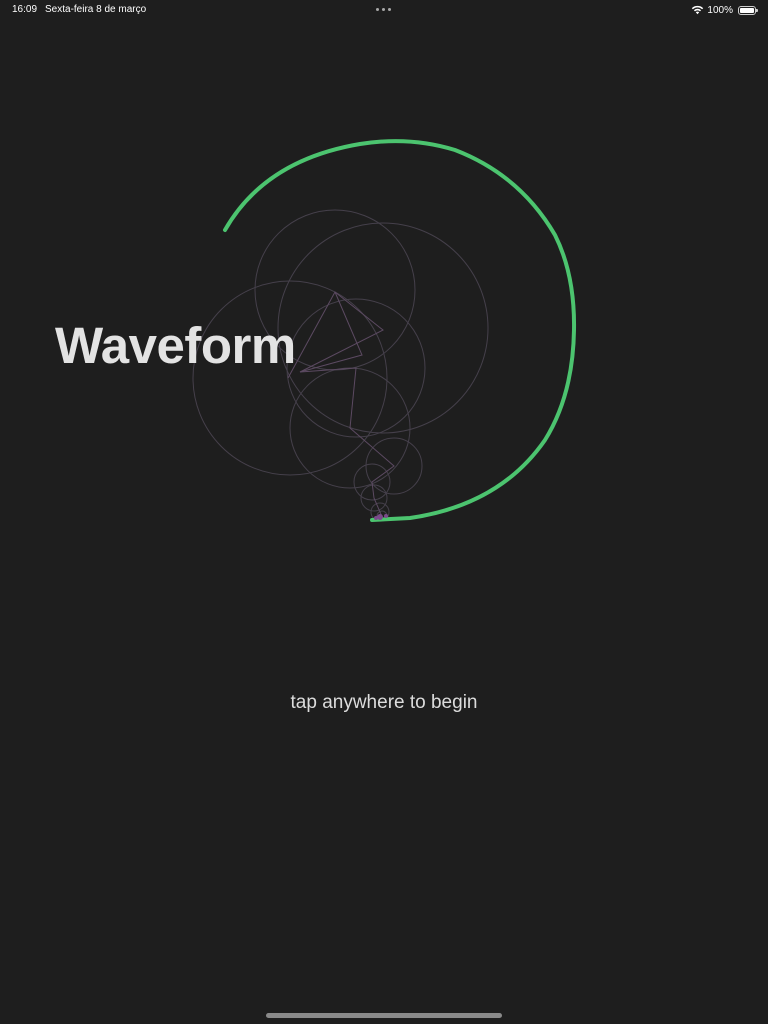 Image resolution: width=768 pixels, height=1024 pixels. What do you see at coordinates (175, 345) in the screenshot?
I see `app-title: Waveform` at bounding box center [175, 345].